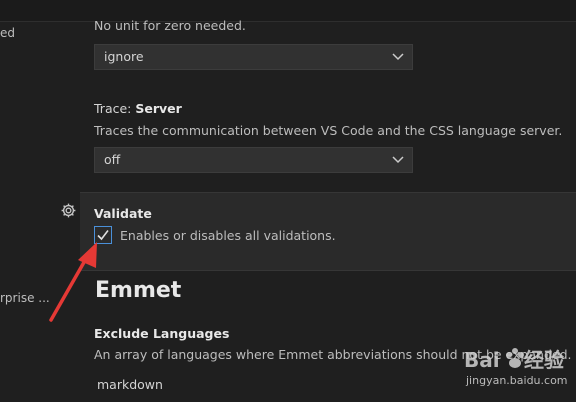 The height and width of the screenshot is (402, 576). I want to click on trace-setting-title: Trace: Server, so click(138, 108).